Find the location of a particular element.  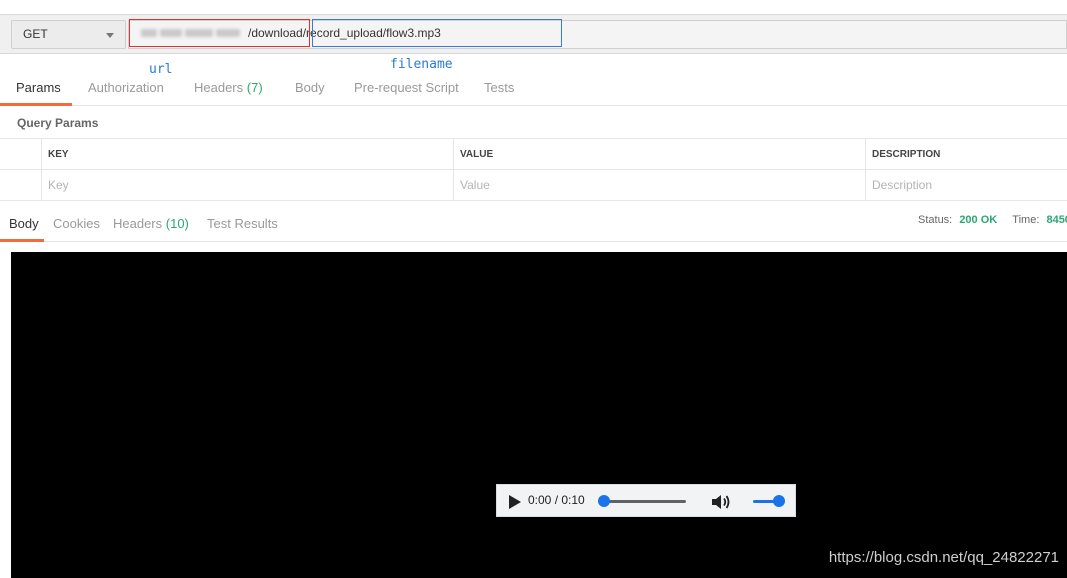

key-input: Key is located at coordinates (247, 185).